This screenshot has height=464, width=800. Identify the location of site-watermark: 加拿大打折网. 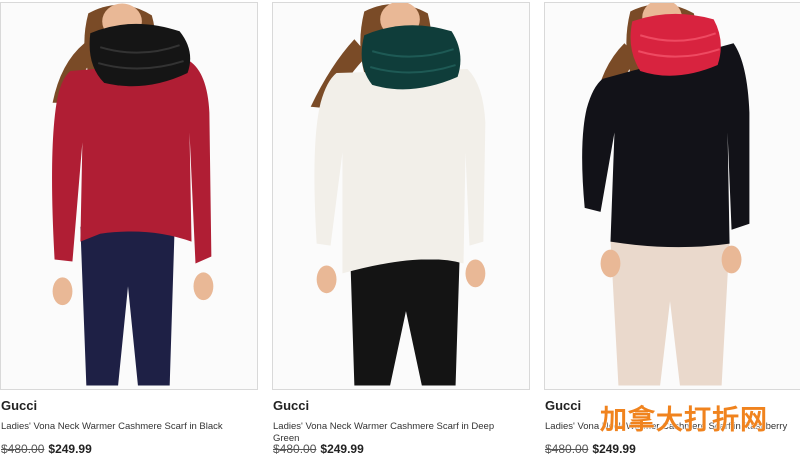
(684, 420).